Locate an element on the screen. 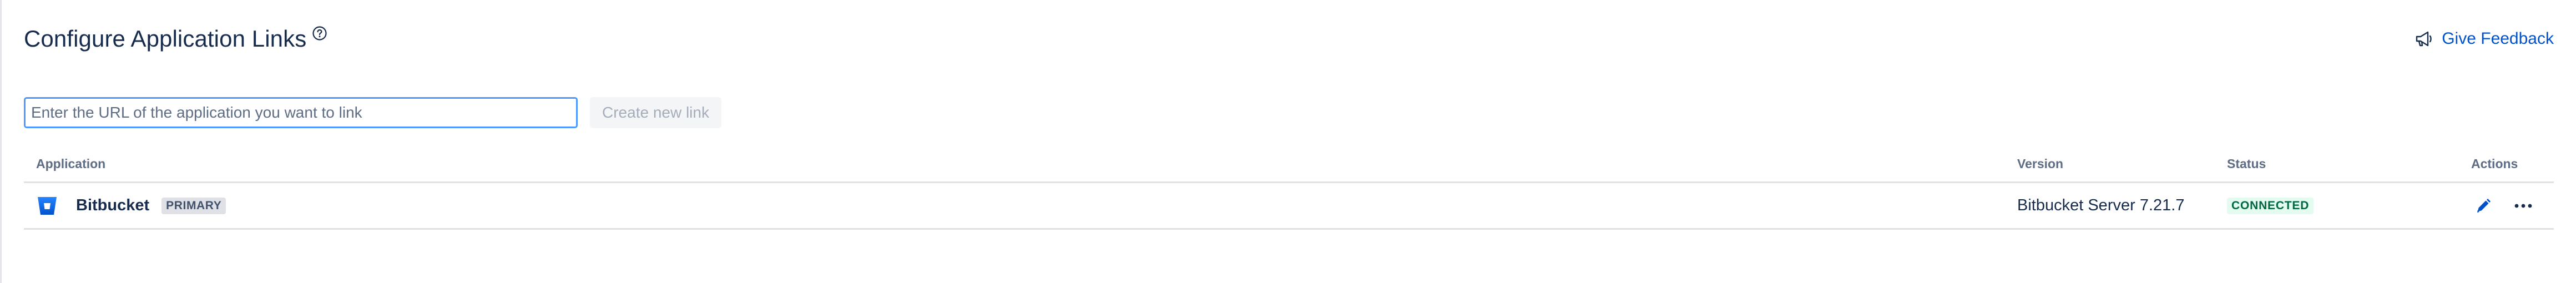 The image size is (2576, 283). column-header-actions: Actions is located at coordinates (2494, 163).